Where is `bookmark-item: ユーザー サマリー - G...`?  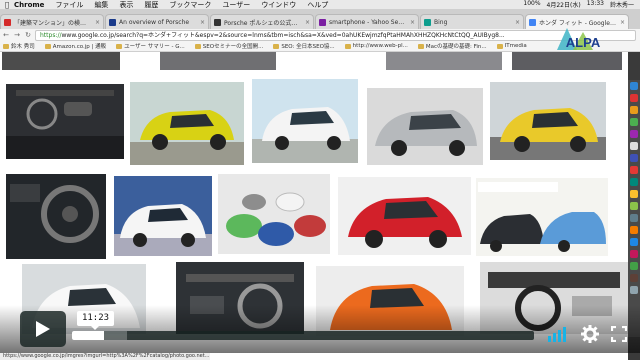 bookmark-item: ユーザー サマリー - G... is located at coordinates (150, 46).